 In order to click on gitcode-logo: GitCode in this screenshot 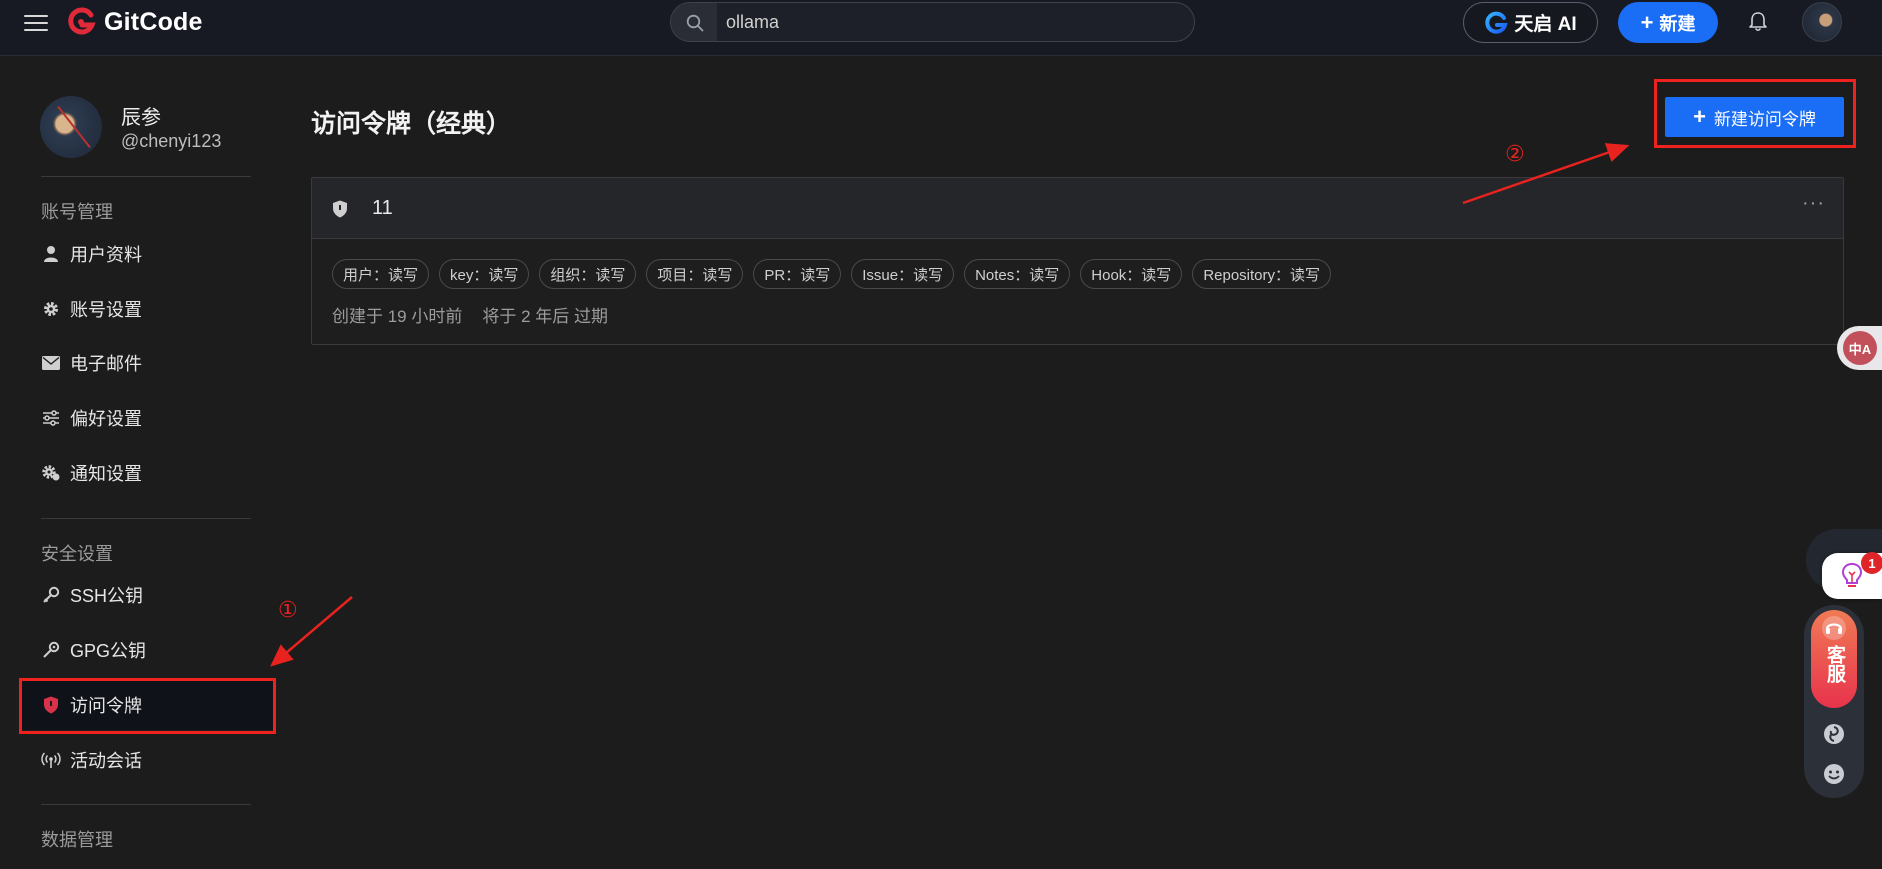, I will do `click(134, 22)`.